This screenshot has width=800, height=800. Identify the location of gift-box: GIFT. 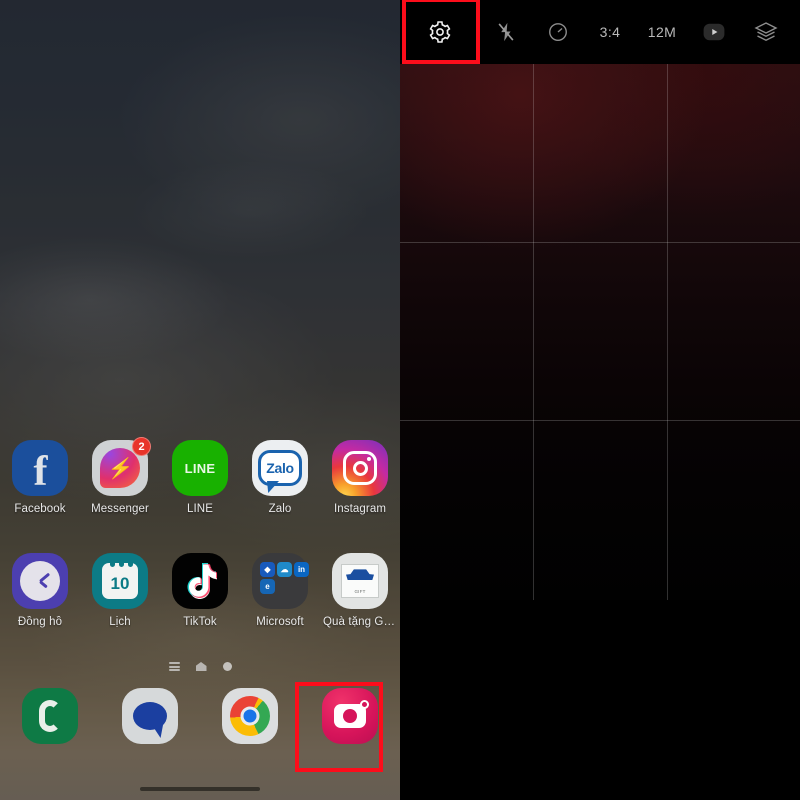
(360, 581).